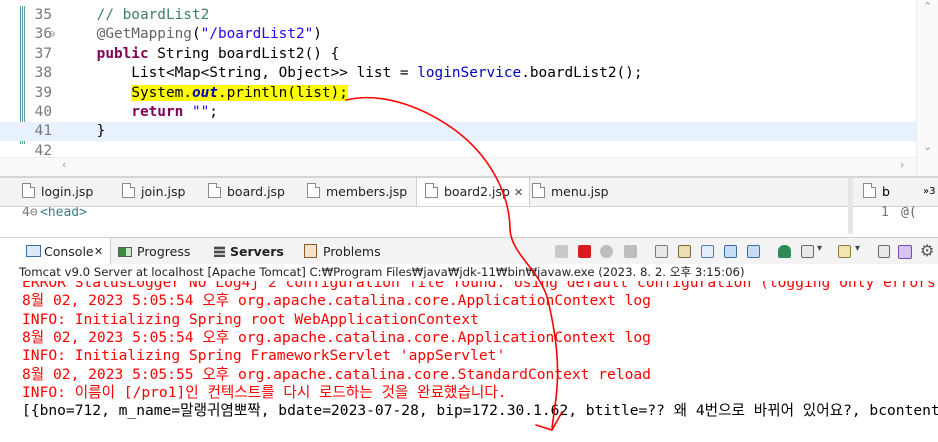 Image resolution: width=938 pixels, height=442 pixels. I want to click on remove-all-terminated-icon, so click(606, 251).